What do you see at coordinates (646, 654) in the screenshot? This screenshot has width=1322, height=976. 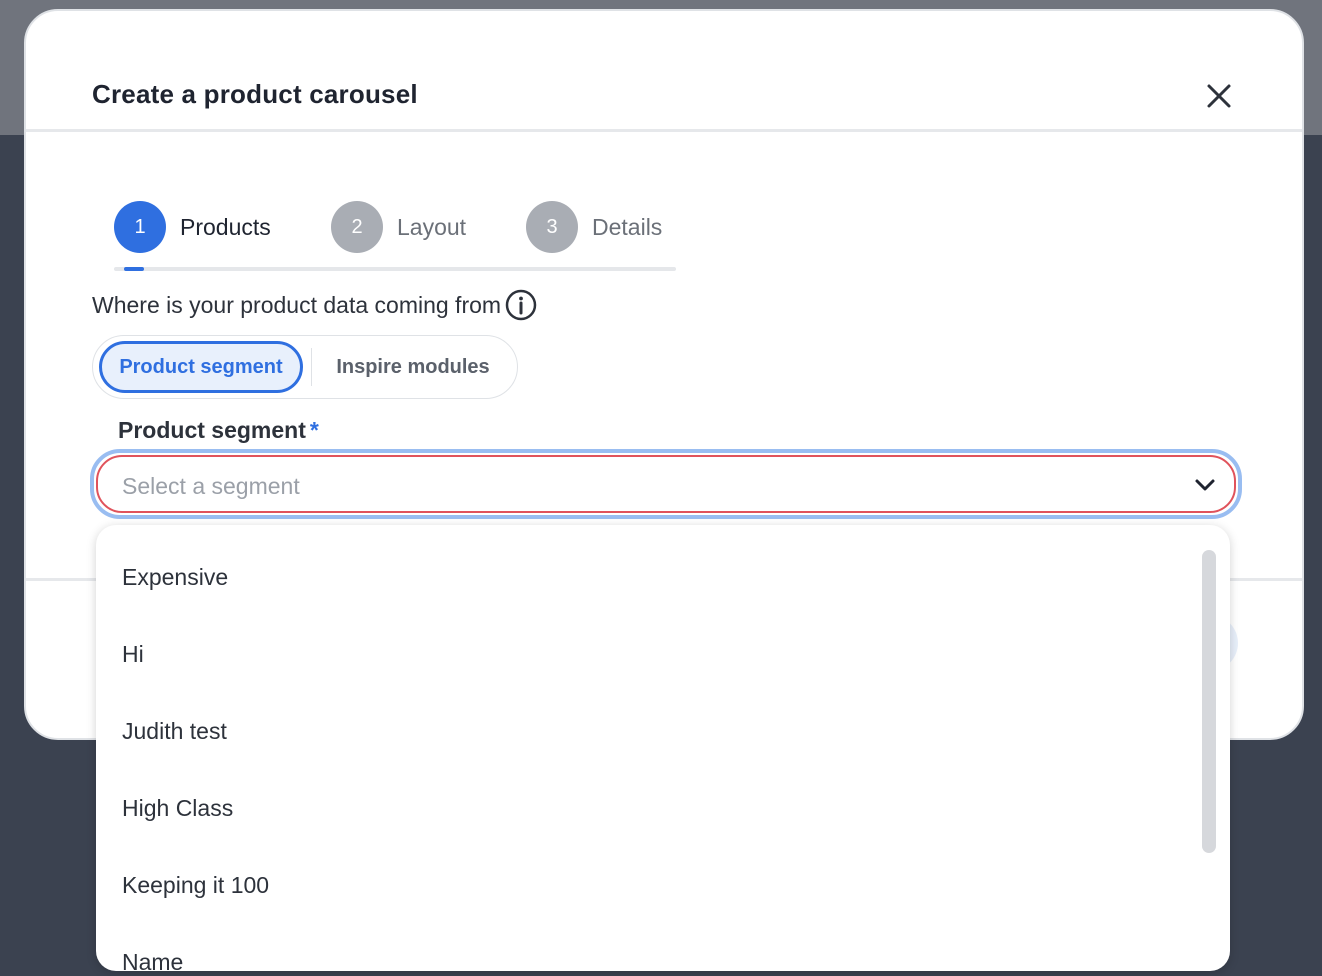 I see `dropdown-option: Hi` at bounding box center [646, 654].